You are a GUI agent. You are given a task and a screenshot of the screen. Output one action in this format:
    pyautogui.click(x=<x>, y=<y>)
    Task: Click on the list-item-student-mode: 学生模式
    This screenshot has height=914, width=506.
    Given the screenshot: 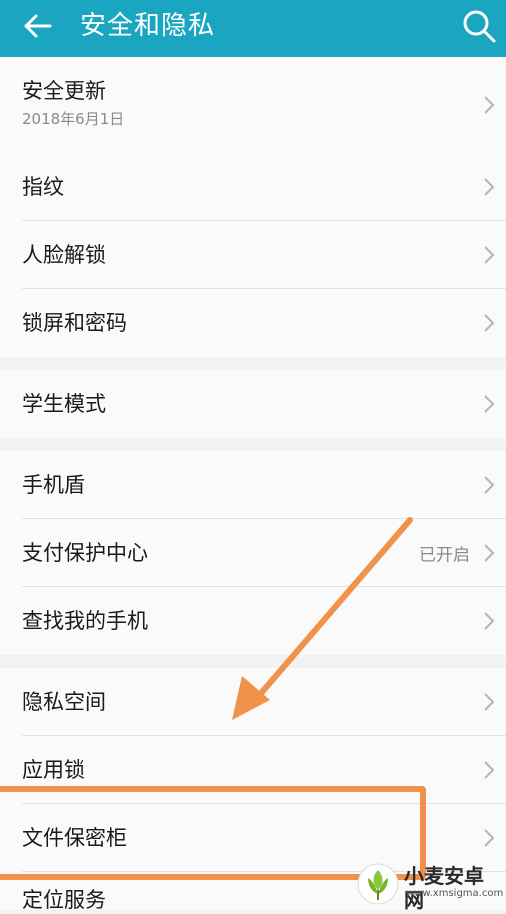 What is the action you would take?
    pyautogui.click(x=253, y=404)
    